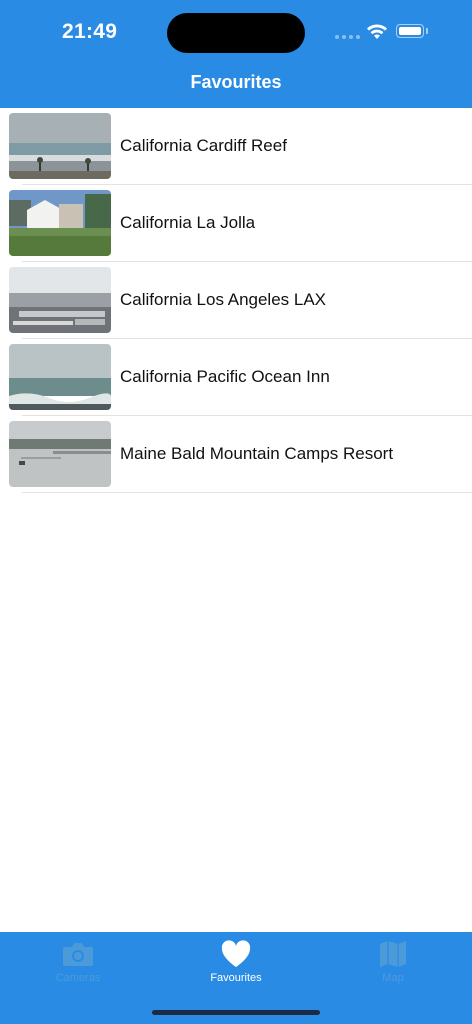 The height and width of the screenshot is (1024, 472). I want to click on tab-map: Map, so click(393, 962).